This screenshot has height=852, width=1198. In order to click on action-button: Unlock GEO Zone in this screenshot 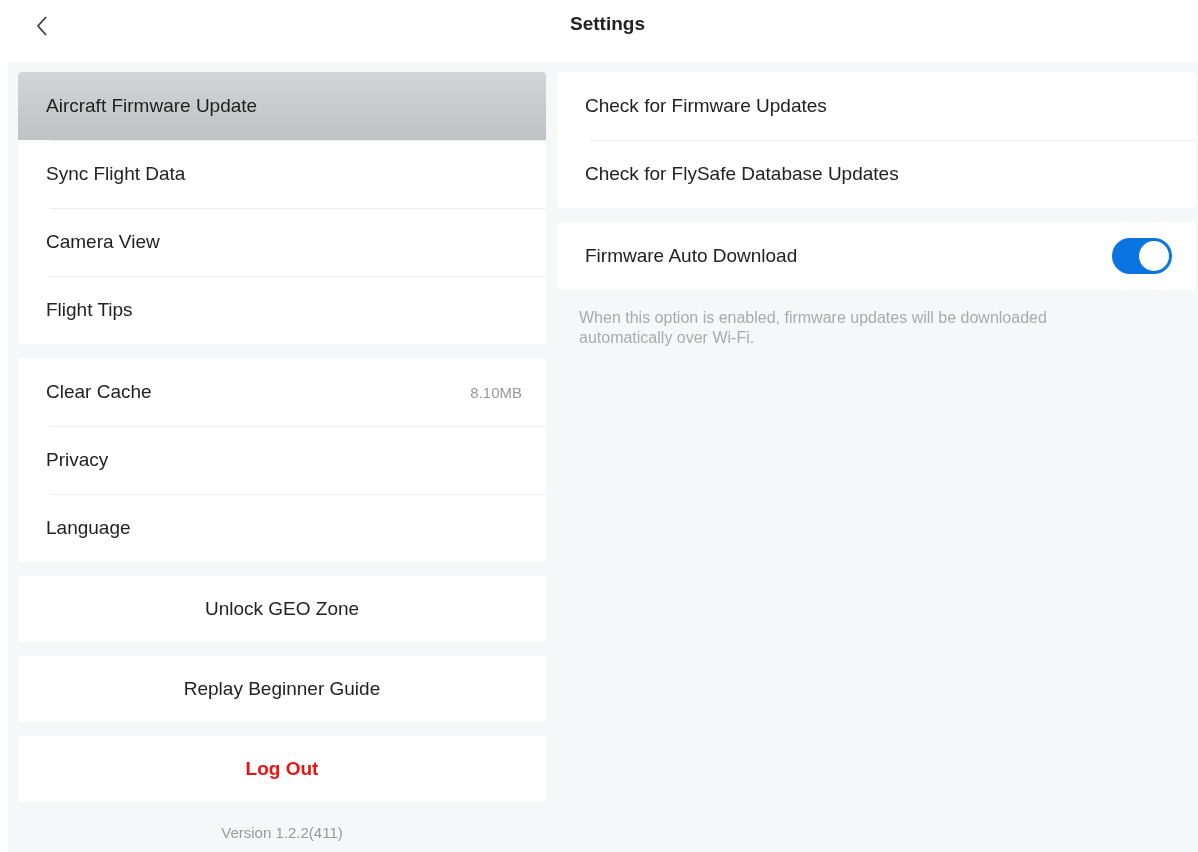, I will do `click(282, 609)`.